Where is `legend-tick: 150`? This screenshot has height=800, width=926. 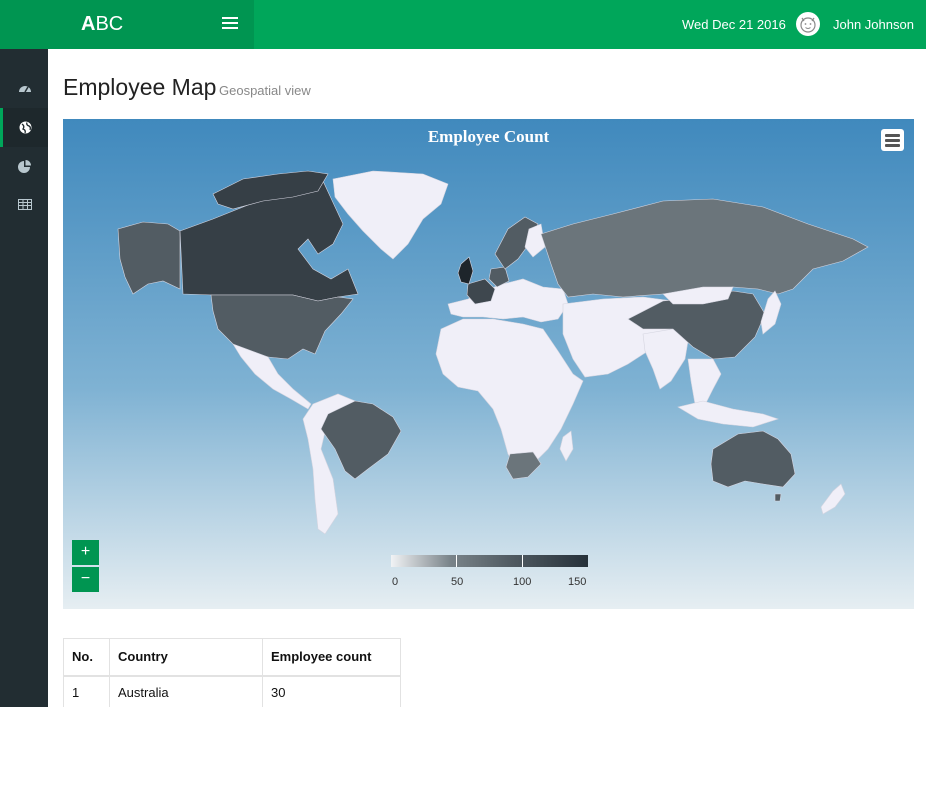
legend-tick: 150 is located at coordinates (577, 582).